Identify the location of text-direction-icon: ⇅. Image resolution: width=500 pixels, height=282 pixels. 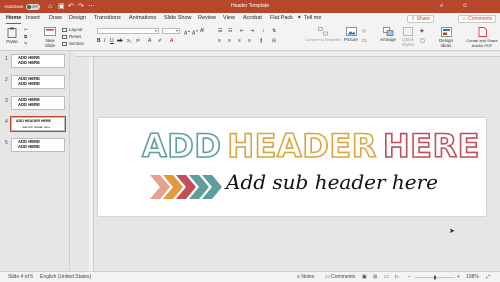
(274, 31).